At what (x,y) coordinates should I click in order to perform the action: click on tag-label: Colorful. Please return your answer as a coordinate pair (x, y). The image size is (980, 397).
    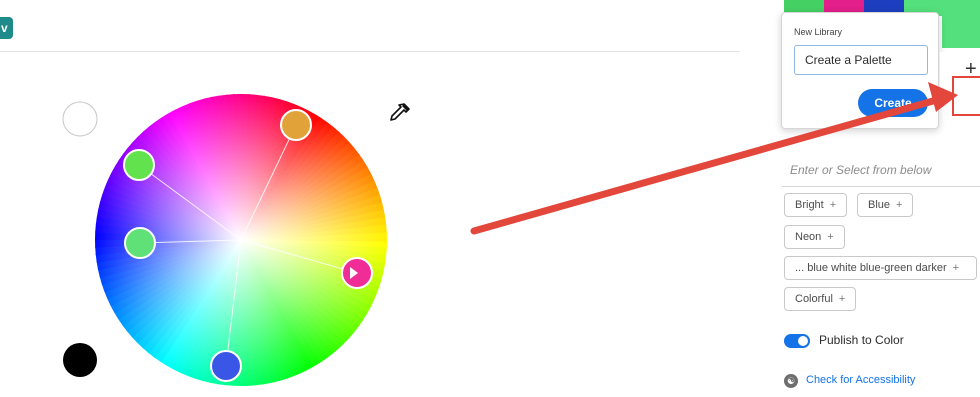
    Looking at the image, I should click on (814, 299).